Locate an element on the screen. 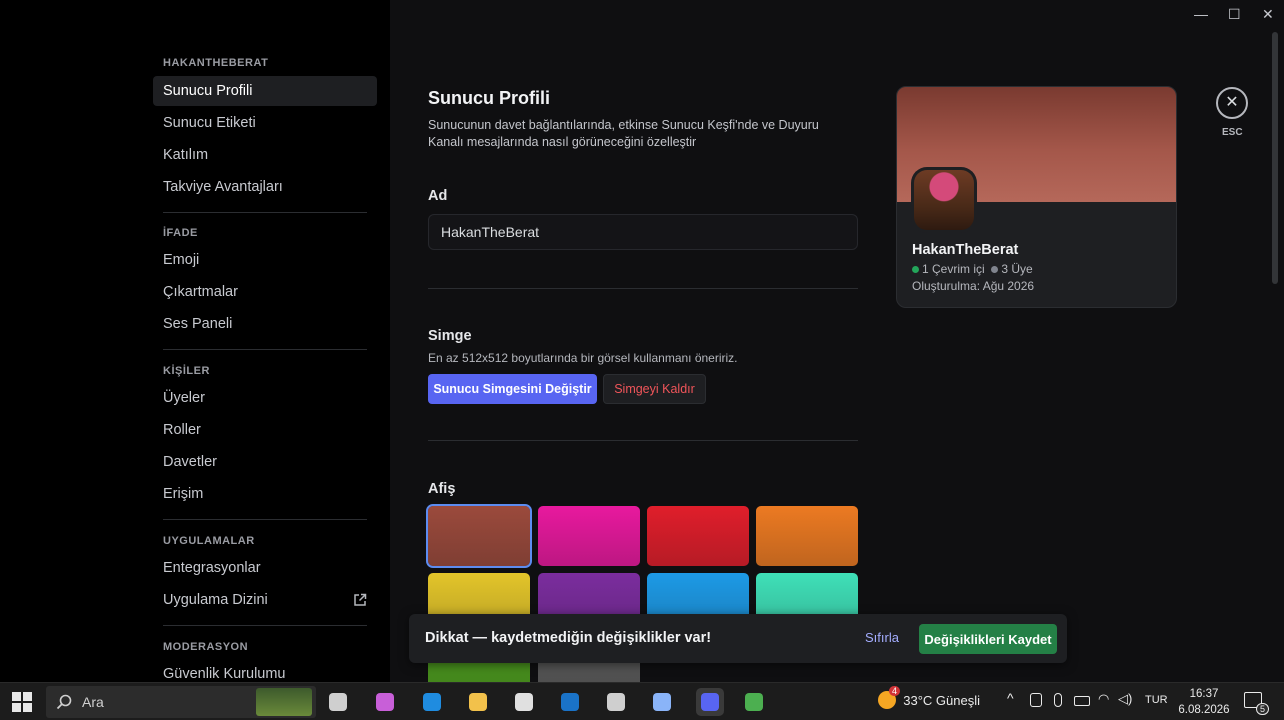 Image resolution: width=1284 pixels, height=720 pixels. sidebar-item-stickers: Çıkartmalar is located at coordinates (265, 292).